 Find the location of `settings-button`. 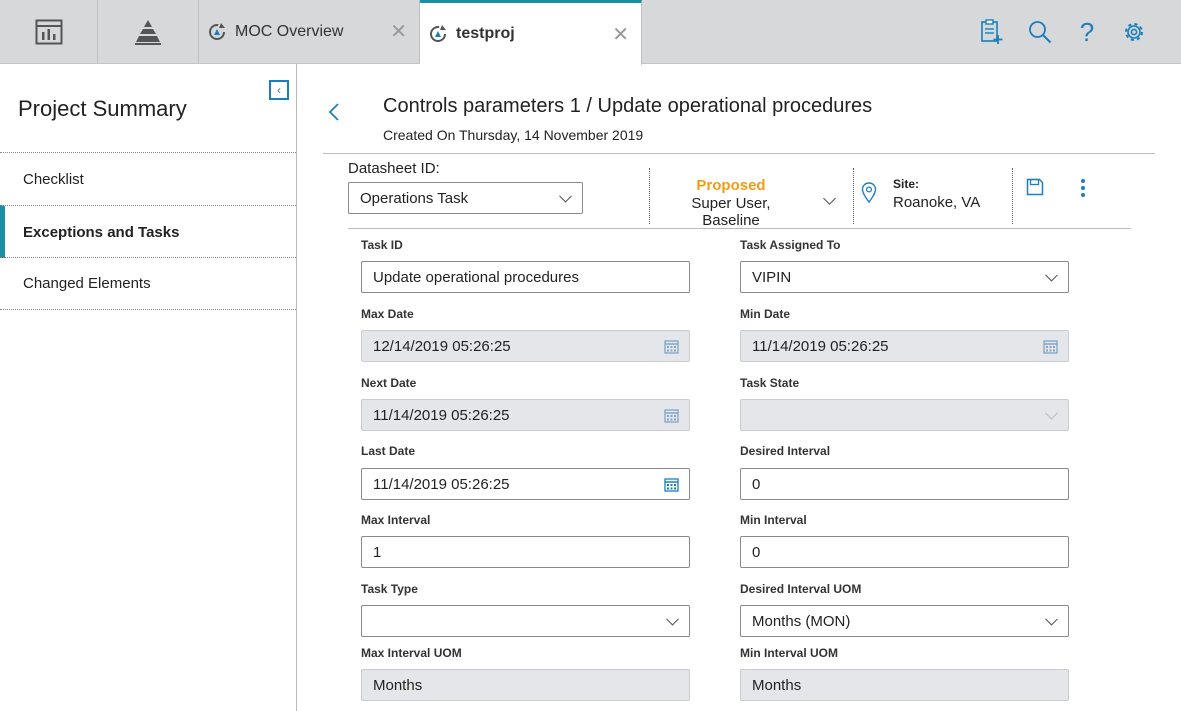

settings-button is located at coordinates (1134, 32).